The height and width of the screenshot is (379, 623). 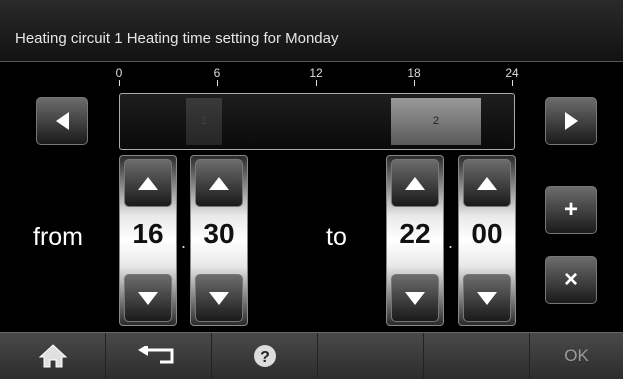 I want to click on add-period-button: +, so click(x=571, y=210).